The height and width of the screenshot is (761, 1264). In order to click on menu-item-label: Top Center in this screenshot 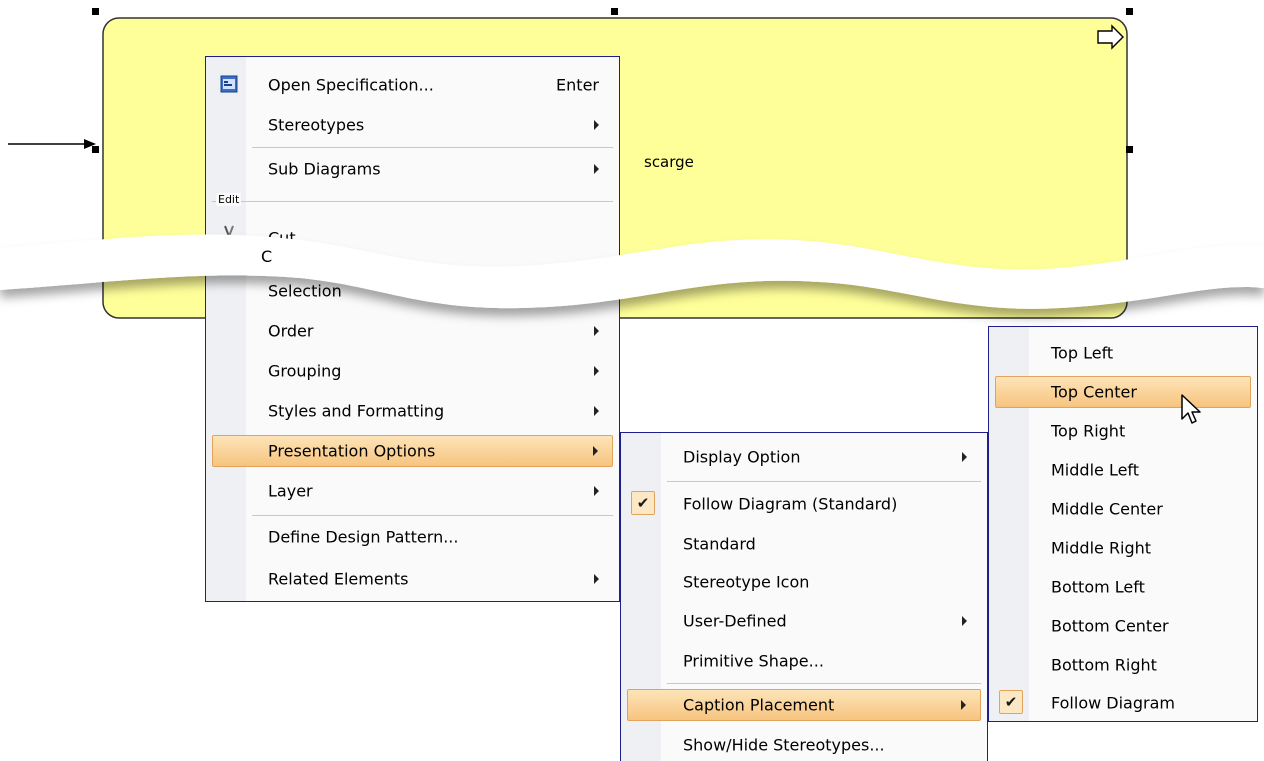, I will do `click(1094, 392)`.